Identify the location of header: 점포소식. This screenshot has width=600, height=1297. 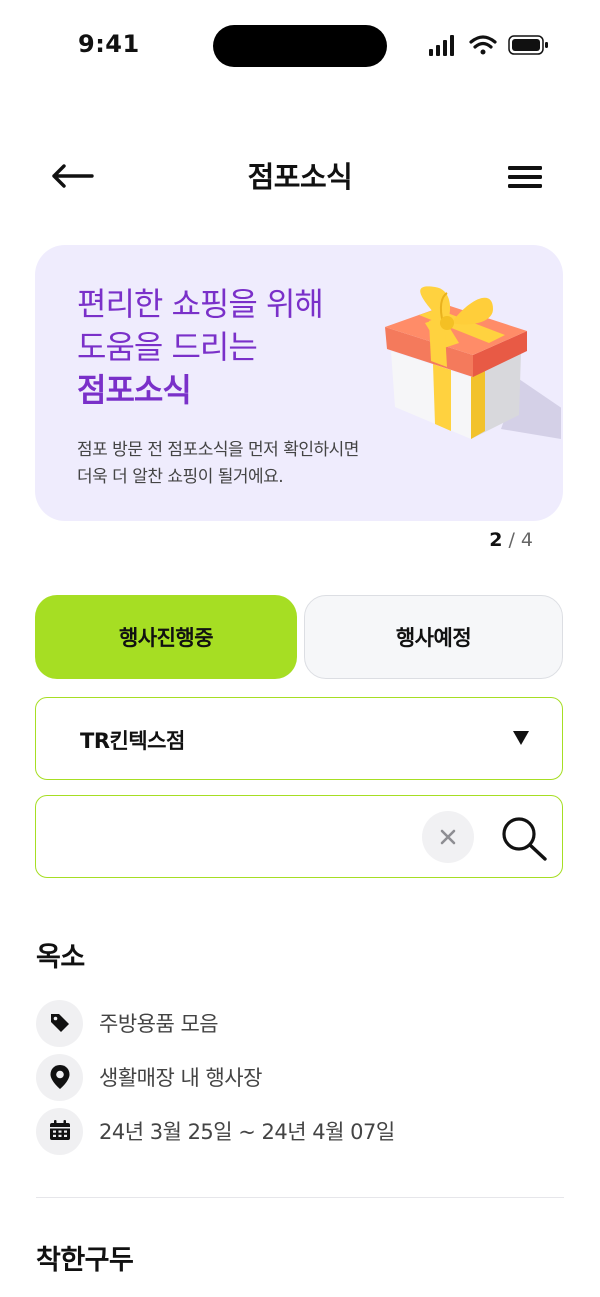
(300, 175).